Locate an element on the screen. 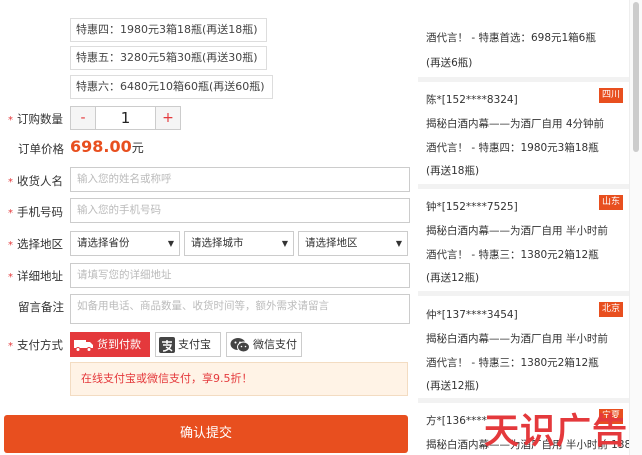 This screenshot has width=642, height=455. package-option-4: 特惠四：1980元3箱18瓶(再送18瓶) is located at coordinates (168, 30).